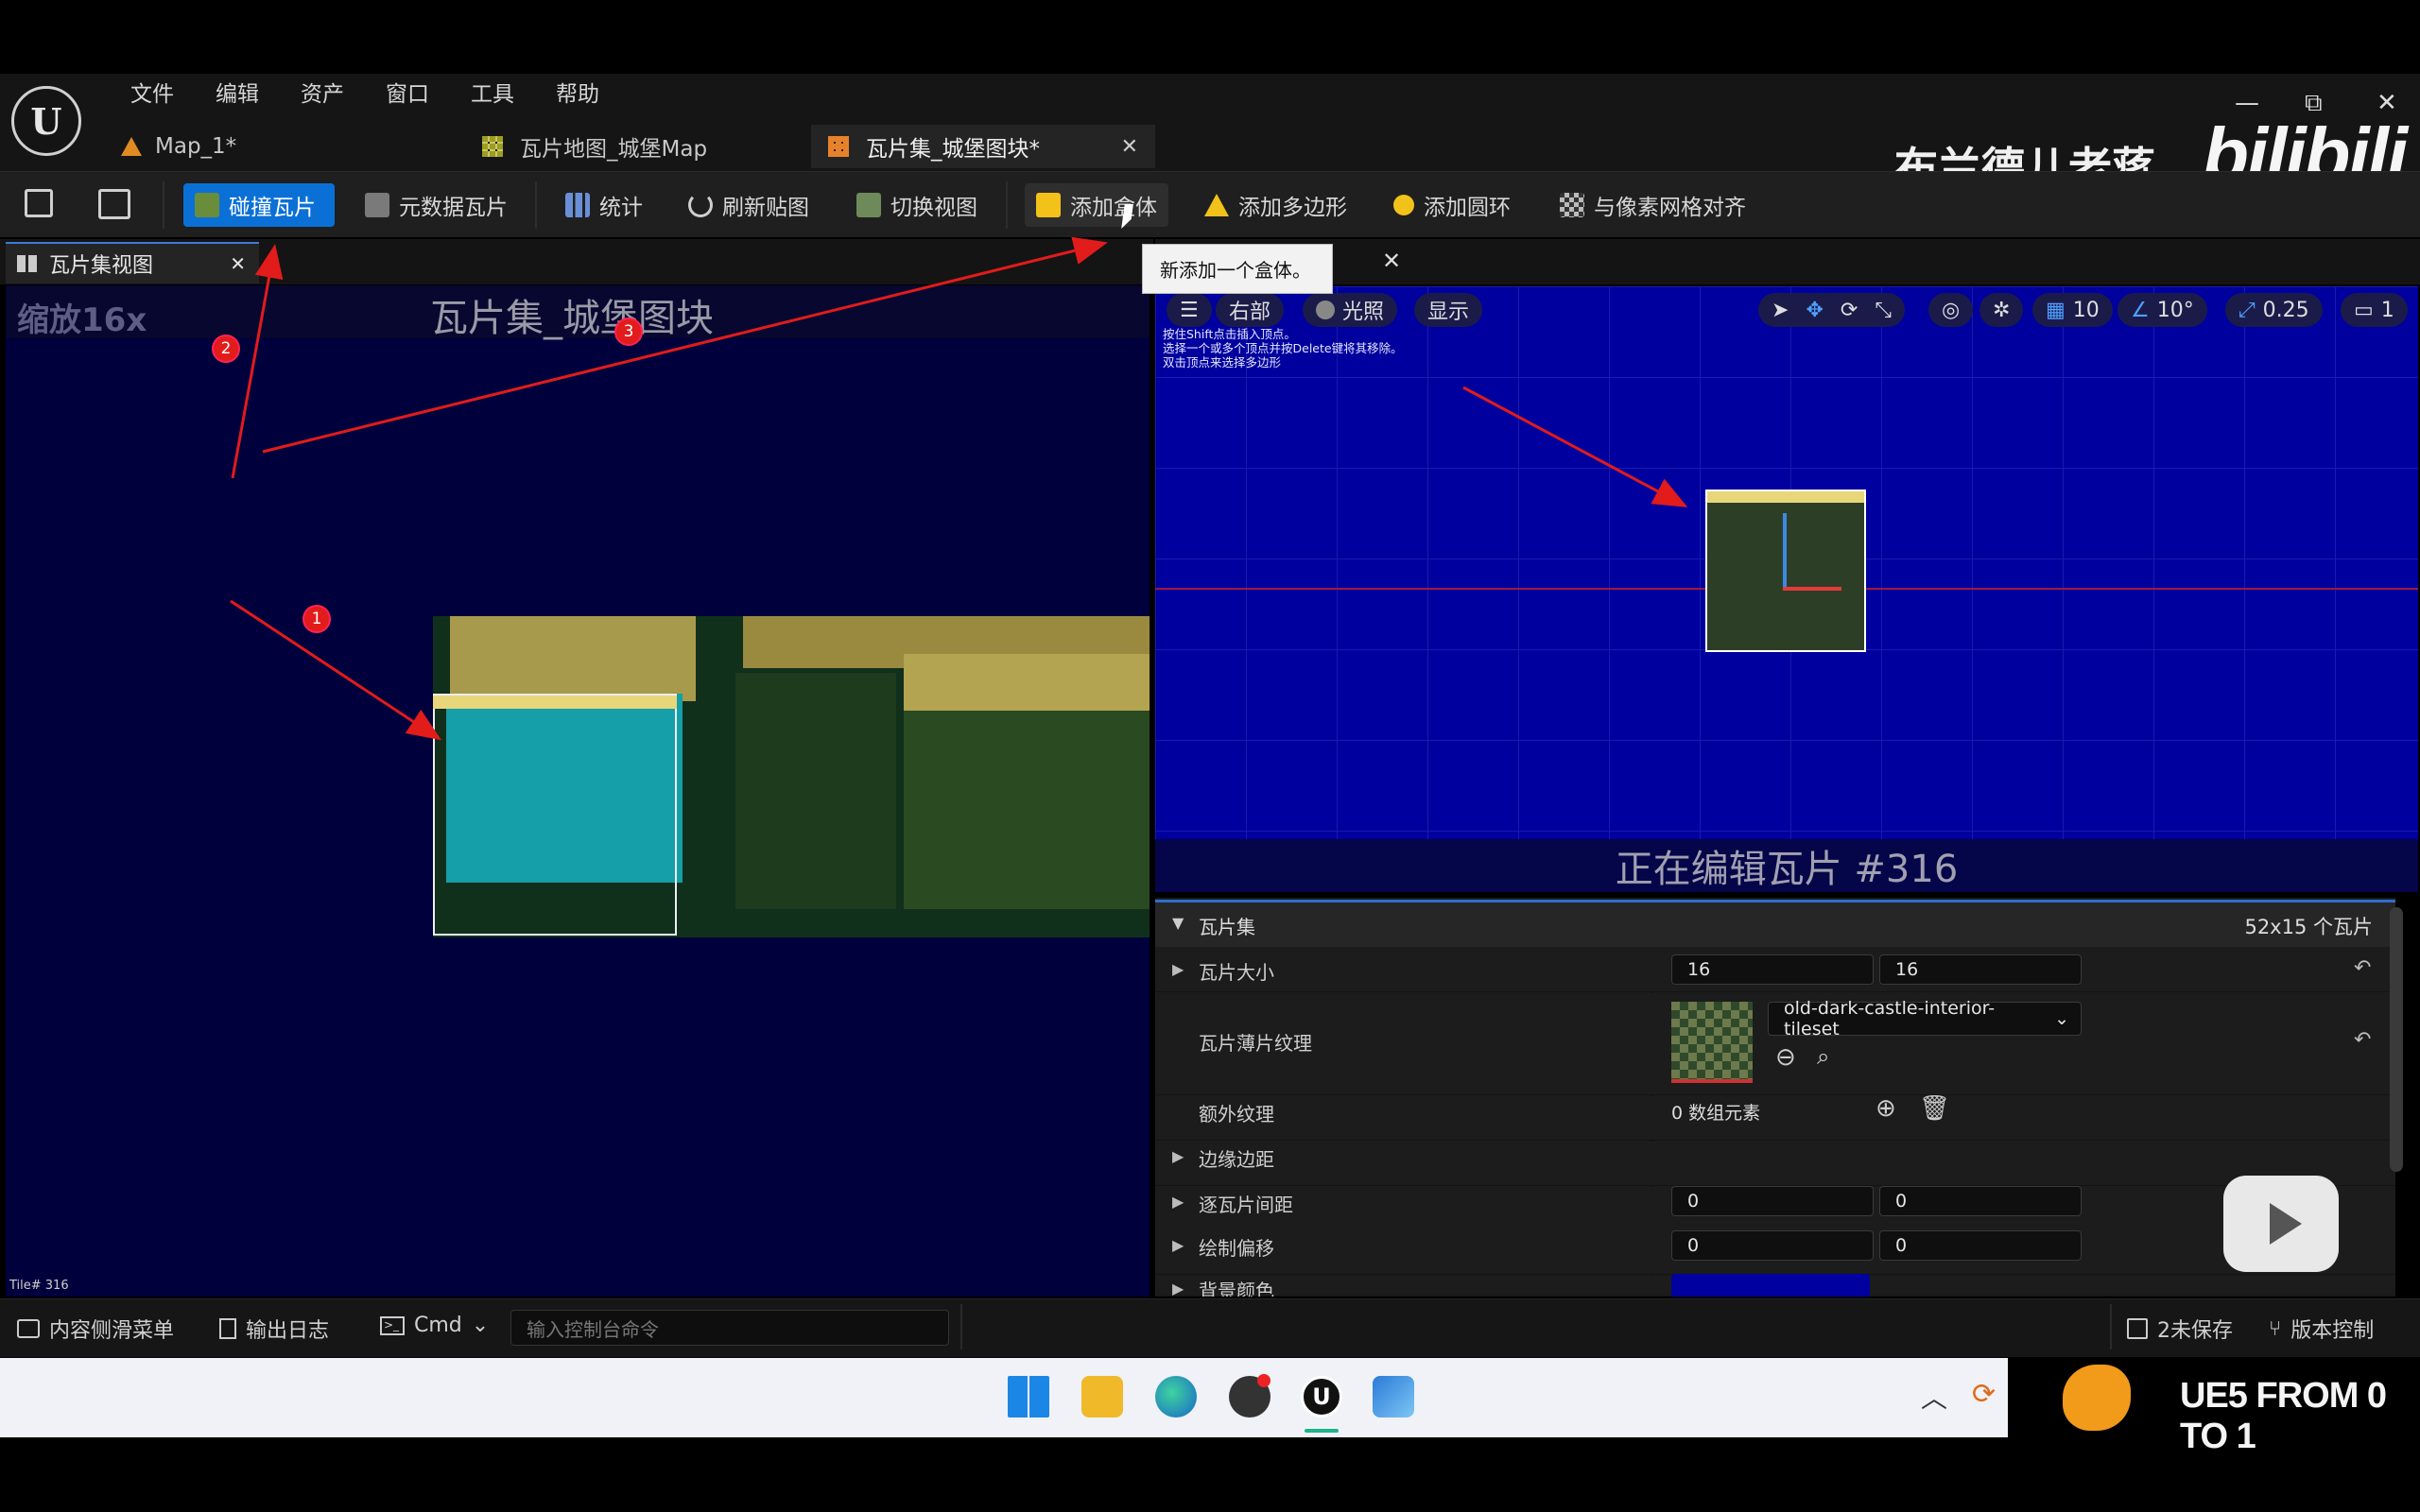 Image resolution: width=2420 pixels, height=1512 pixels. Describe the element at coordinates (259, 205) in the screenshot. I see `collision-tile-button: 碰撞瓦片` at that location.